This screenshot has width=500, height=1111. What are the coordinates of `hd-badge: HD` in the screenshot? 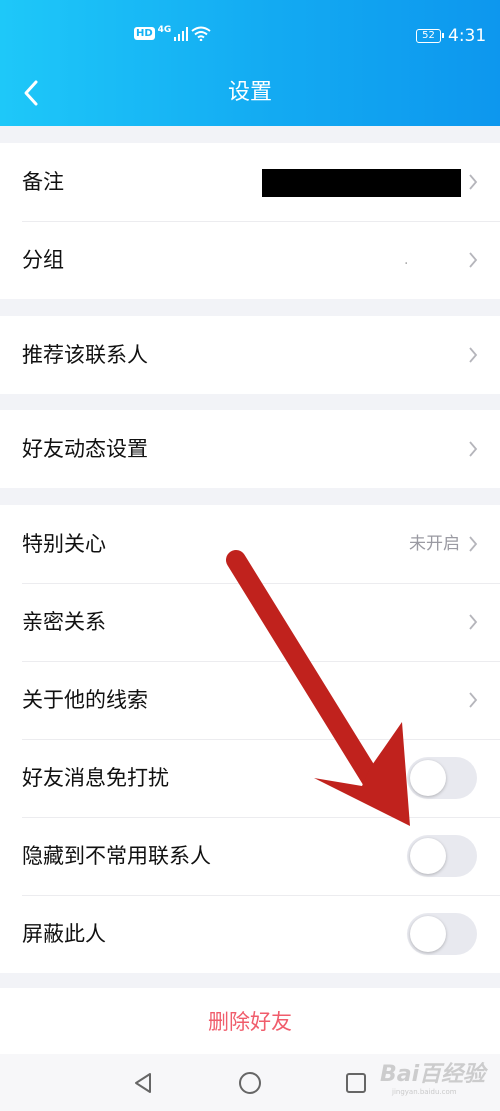 It's located at (144, 33).